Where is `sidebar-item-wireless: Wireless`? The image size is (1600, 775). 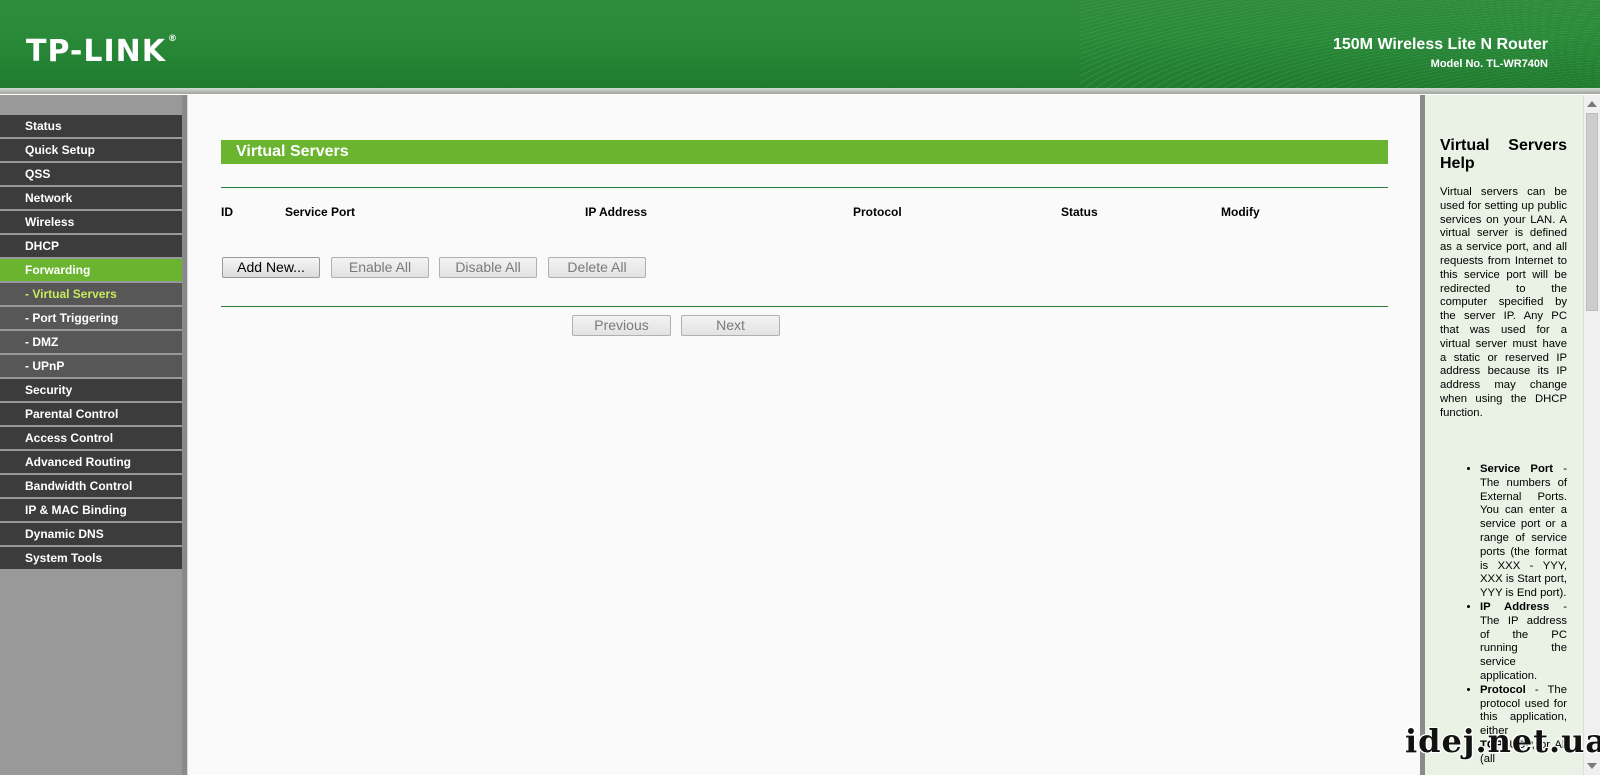
sidebar-item-wireless: Wireless is located at coordinates (91, 222).